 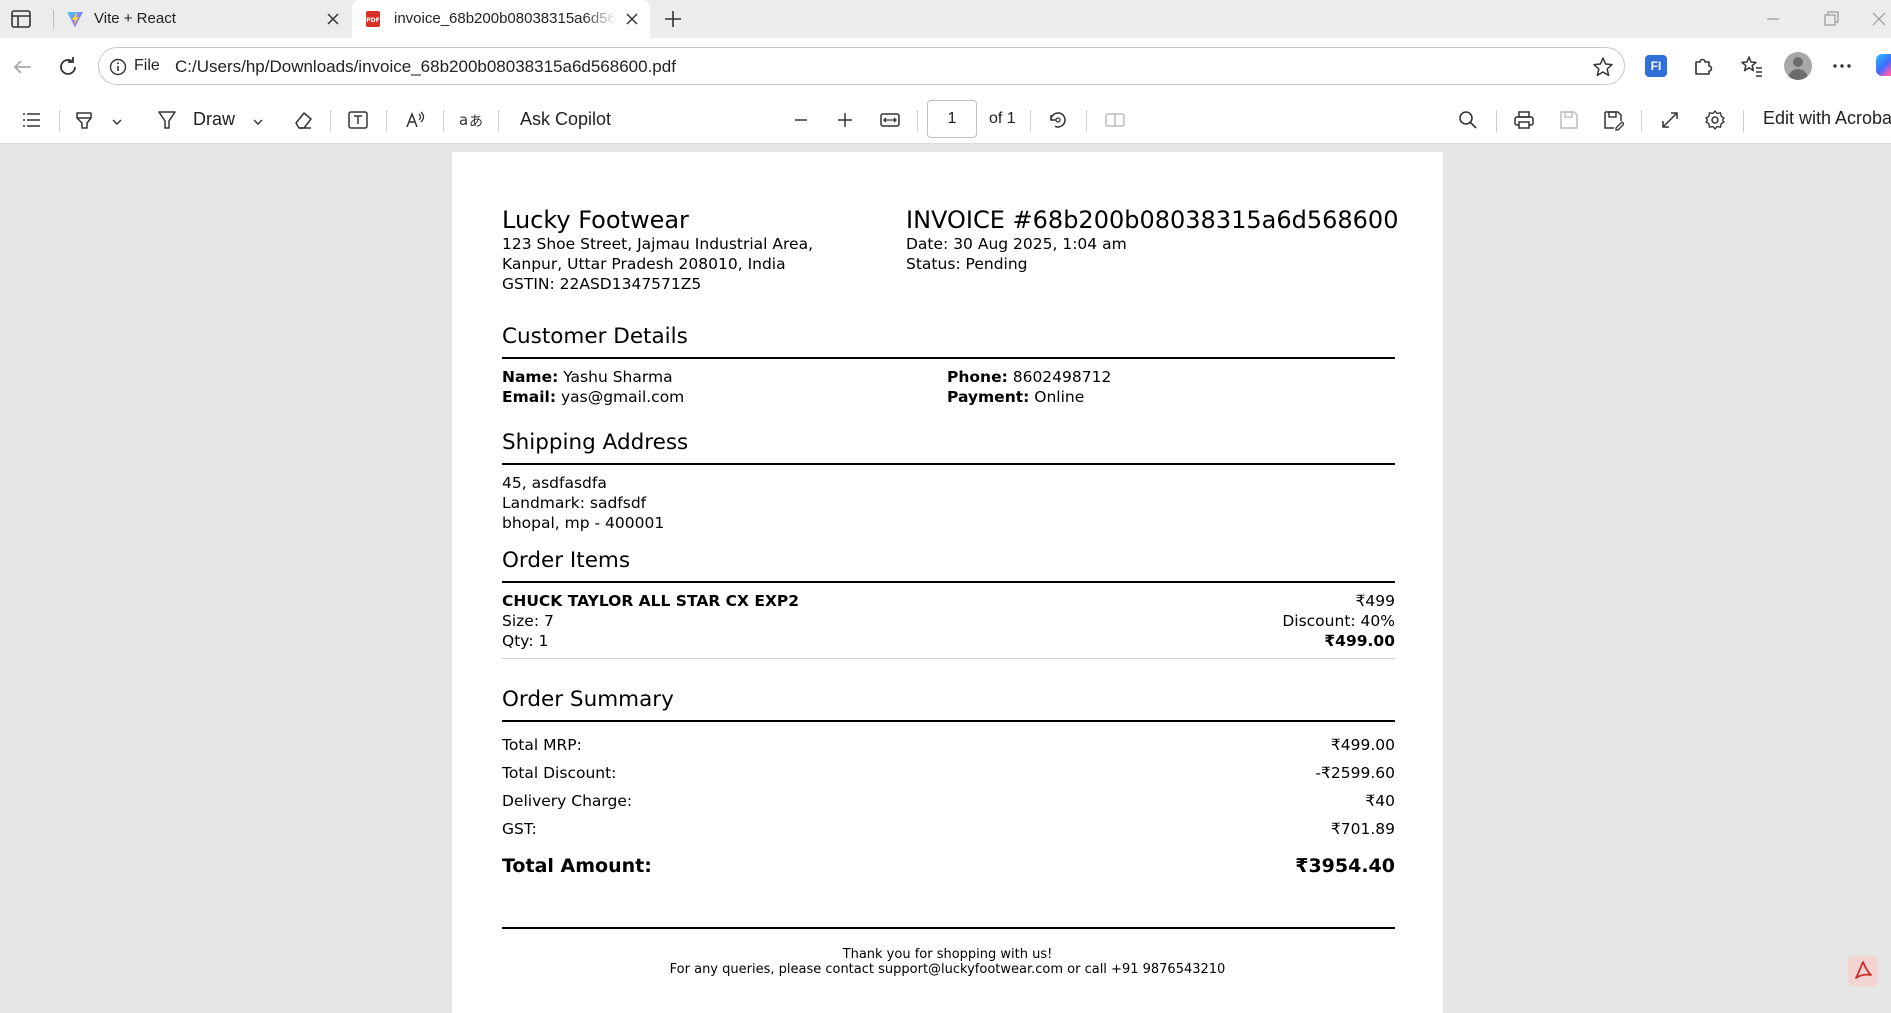 I want to click on svg-text: a, so click(x=463, y=120).